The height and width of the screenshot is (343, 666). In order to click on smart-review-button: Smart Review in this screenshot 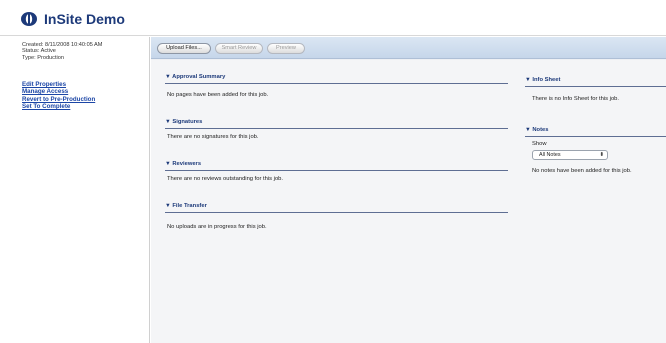, I will do `click(239, 48)`.